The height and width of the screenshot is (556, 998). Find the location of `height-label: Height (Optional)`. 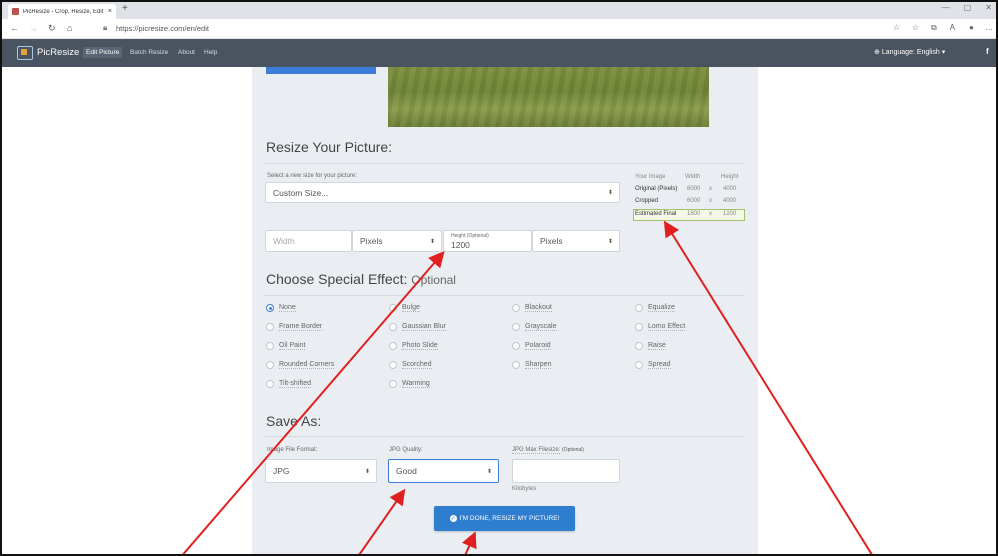

height-label: Height (Optional) is located at coordinates (470, 236).